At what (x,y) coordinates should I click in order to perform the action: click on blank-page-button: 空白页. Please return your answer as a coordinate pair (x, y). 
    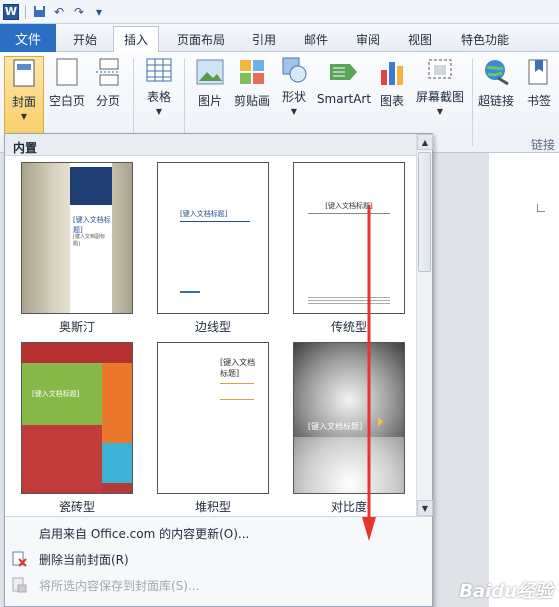
    Looking at the image, I should click on (67, 86).